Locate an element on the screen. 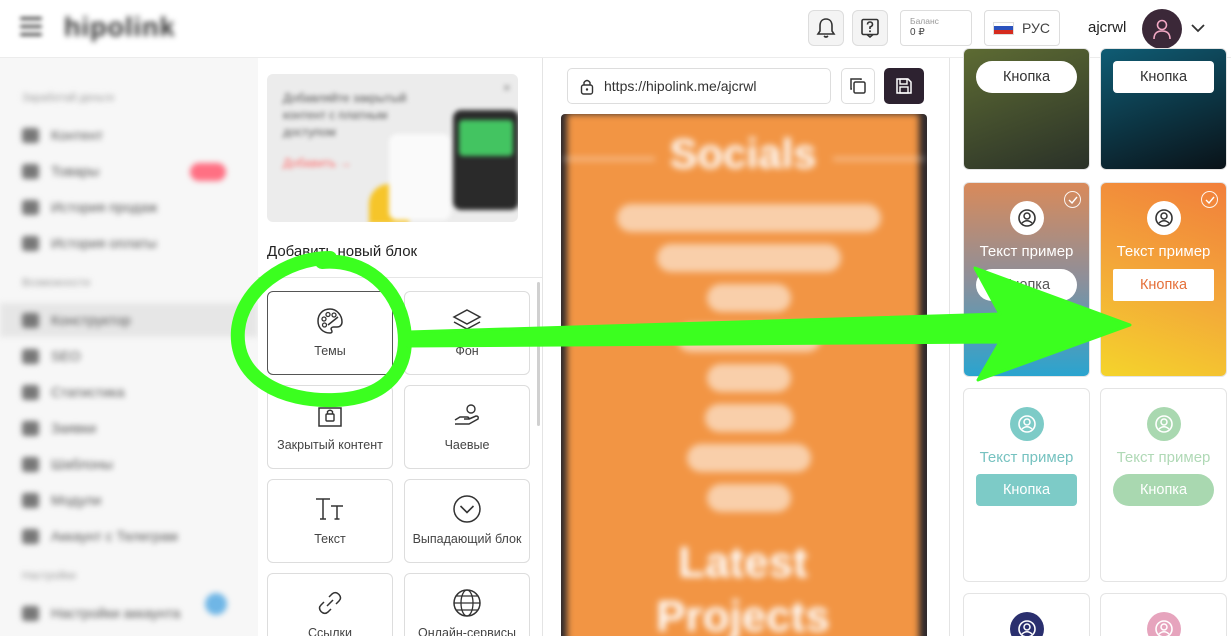 This screenshot has height=636, width=1231. block-dropdown: Выпадающий блок is located at coordinates (467, 521).